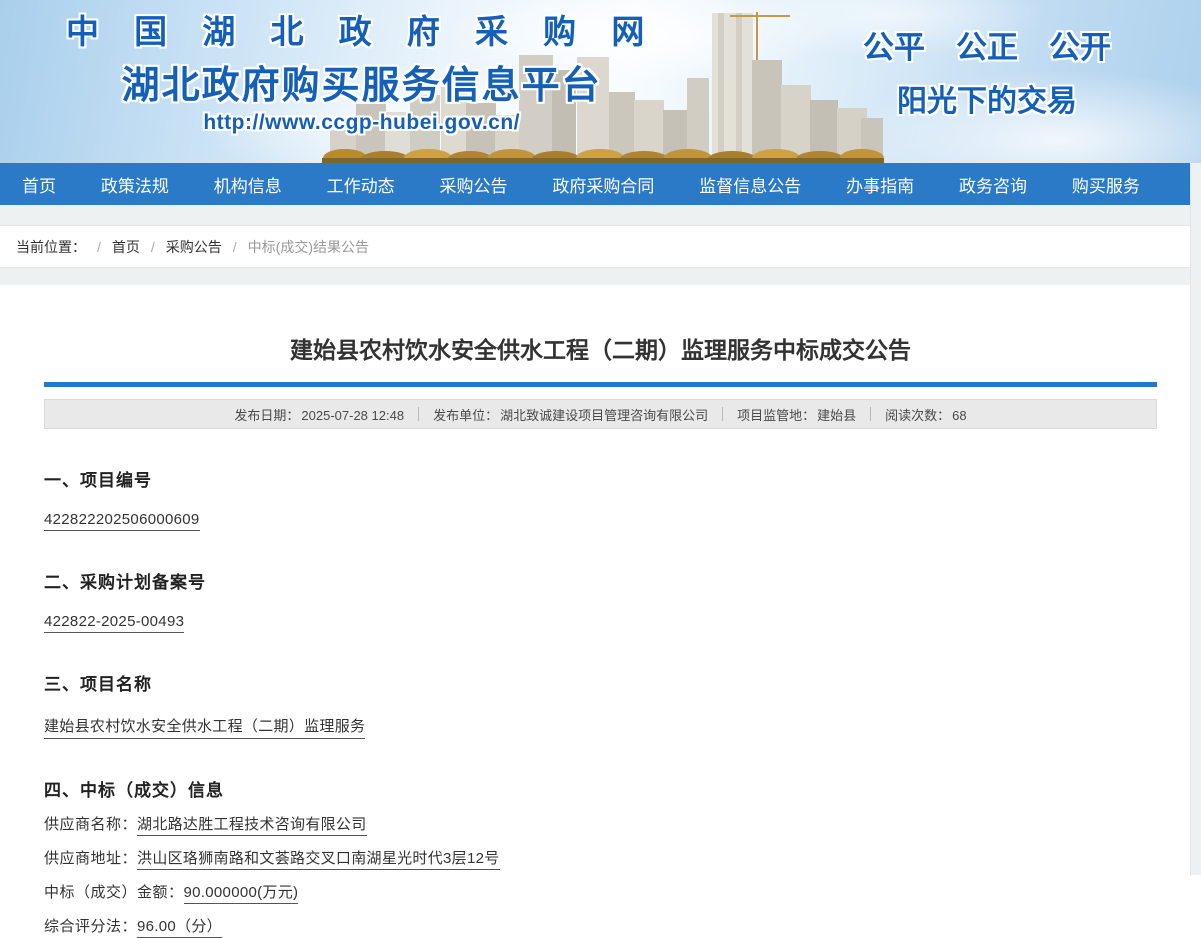 This screenshot has width=1201, height=938. Describe the element at coordinates (241, 894) in the screenshot. I see `award-amount-value: 90.000000(万元)` at that location.